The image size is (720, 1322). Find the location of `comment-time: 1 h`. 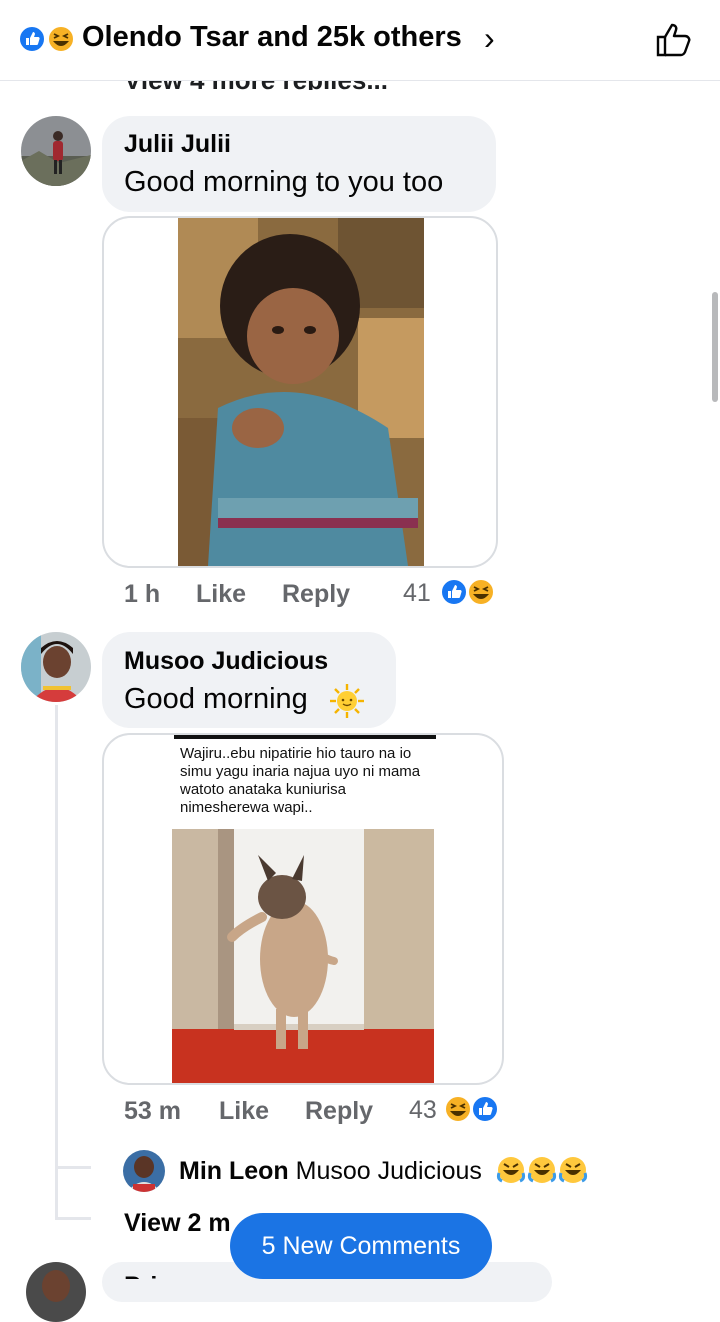

comment-time: 1 h is located at coordinates (142, 594).